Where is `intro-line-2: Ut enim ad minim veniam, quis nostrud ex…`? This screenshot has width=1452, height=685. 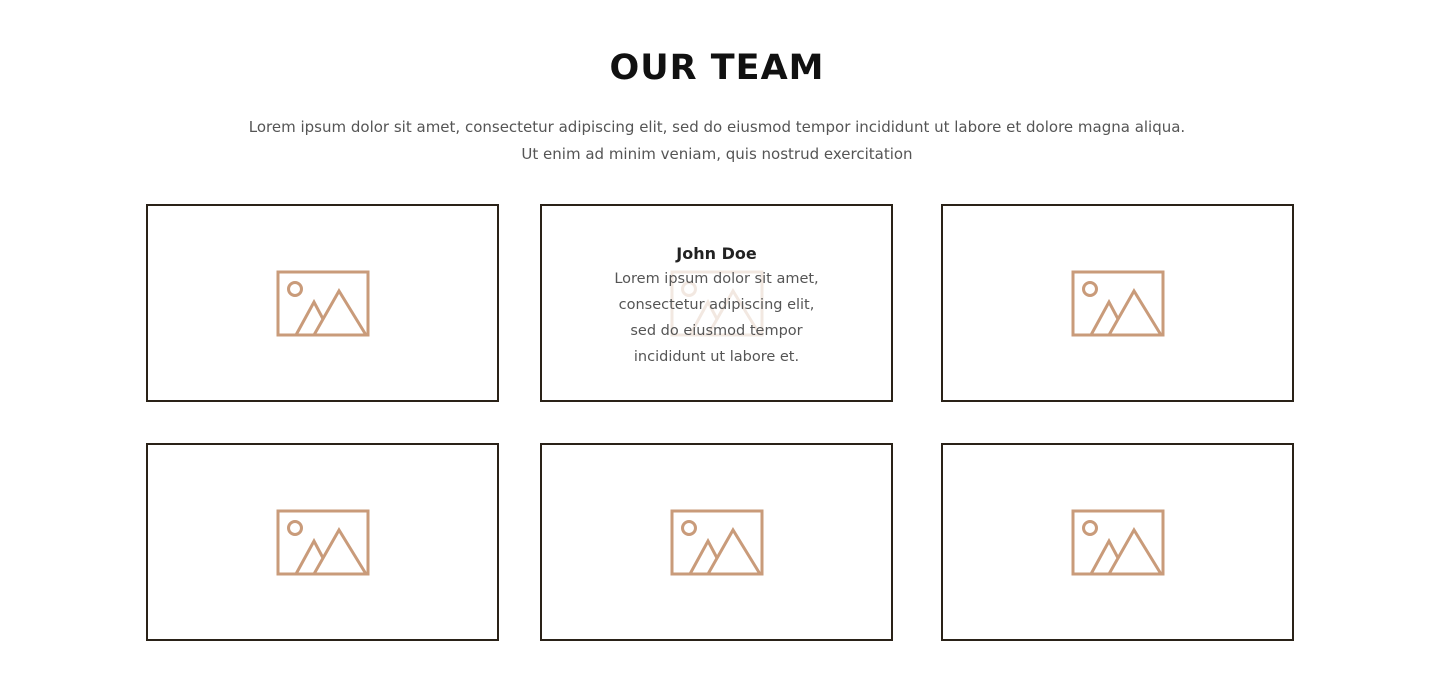 intro-line-2: Ut enim ad minim veniam, quis nostrud ex… is located at coordinates (717, 154).